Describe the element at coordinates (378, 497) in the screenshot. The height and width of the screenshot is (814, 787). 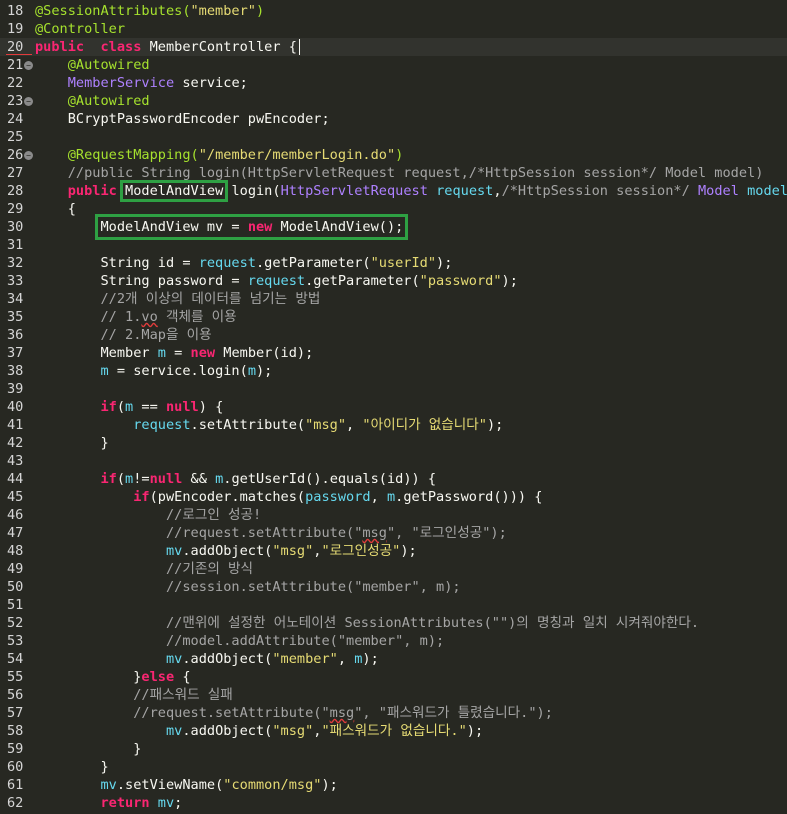
I see `code-token: ,` at that location.